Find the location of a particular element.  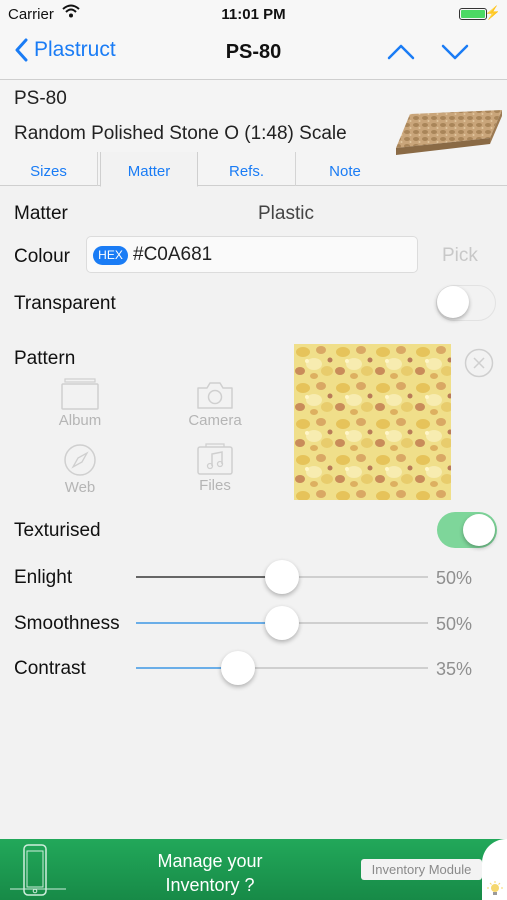

texturised-label: Texturised is located at coordinates (57, 530).